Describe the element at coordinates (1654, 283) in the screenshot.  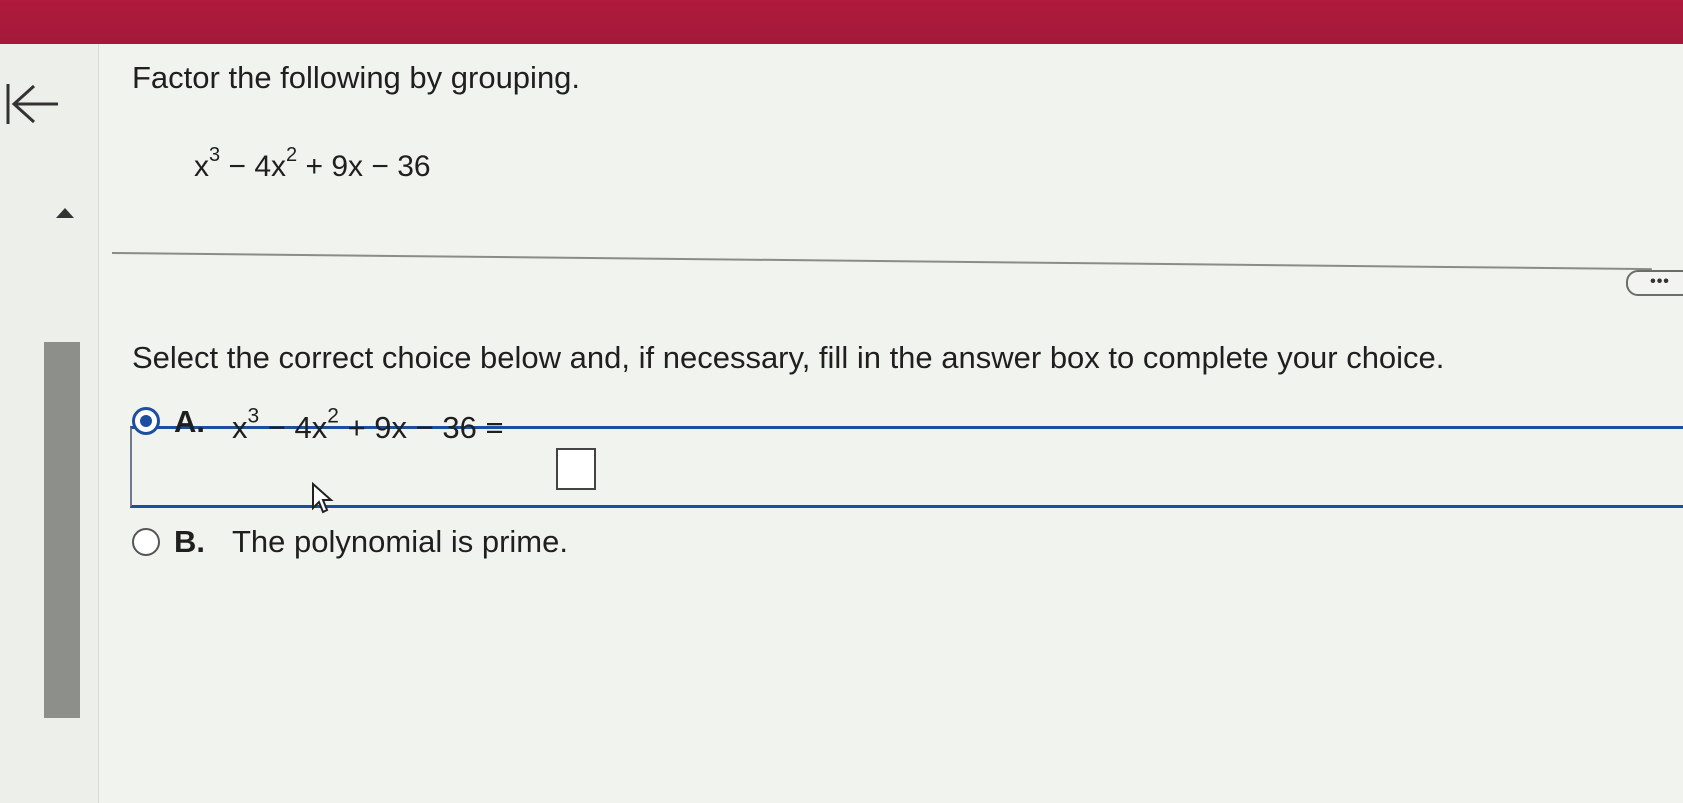
I see `more-options-button: •••` at that location.